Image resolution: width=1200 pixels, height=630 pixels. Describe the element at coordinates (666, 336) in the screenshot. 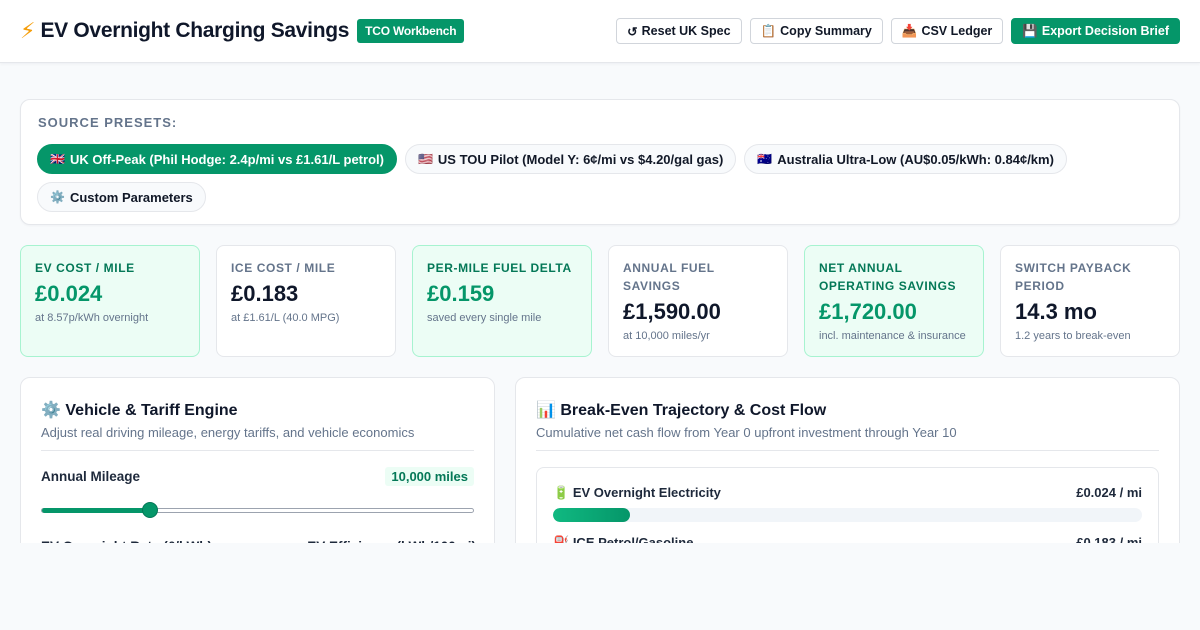

I see `kpi-subtext: at 10,000 miles/yr` at that location.